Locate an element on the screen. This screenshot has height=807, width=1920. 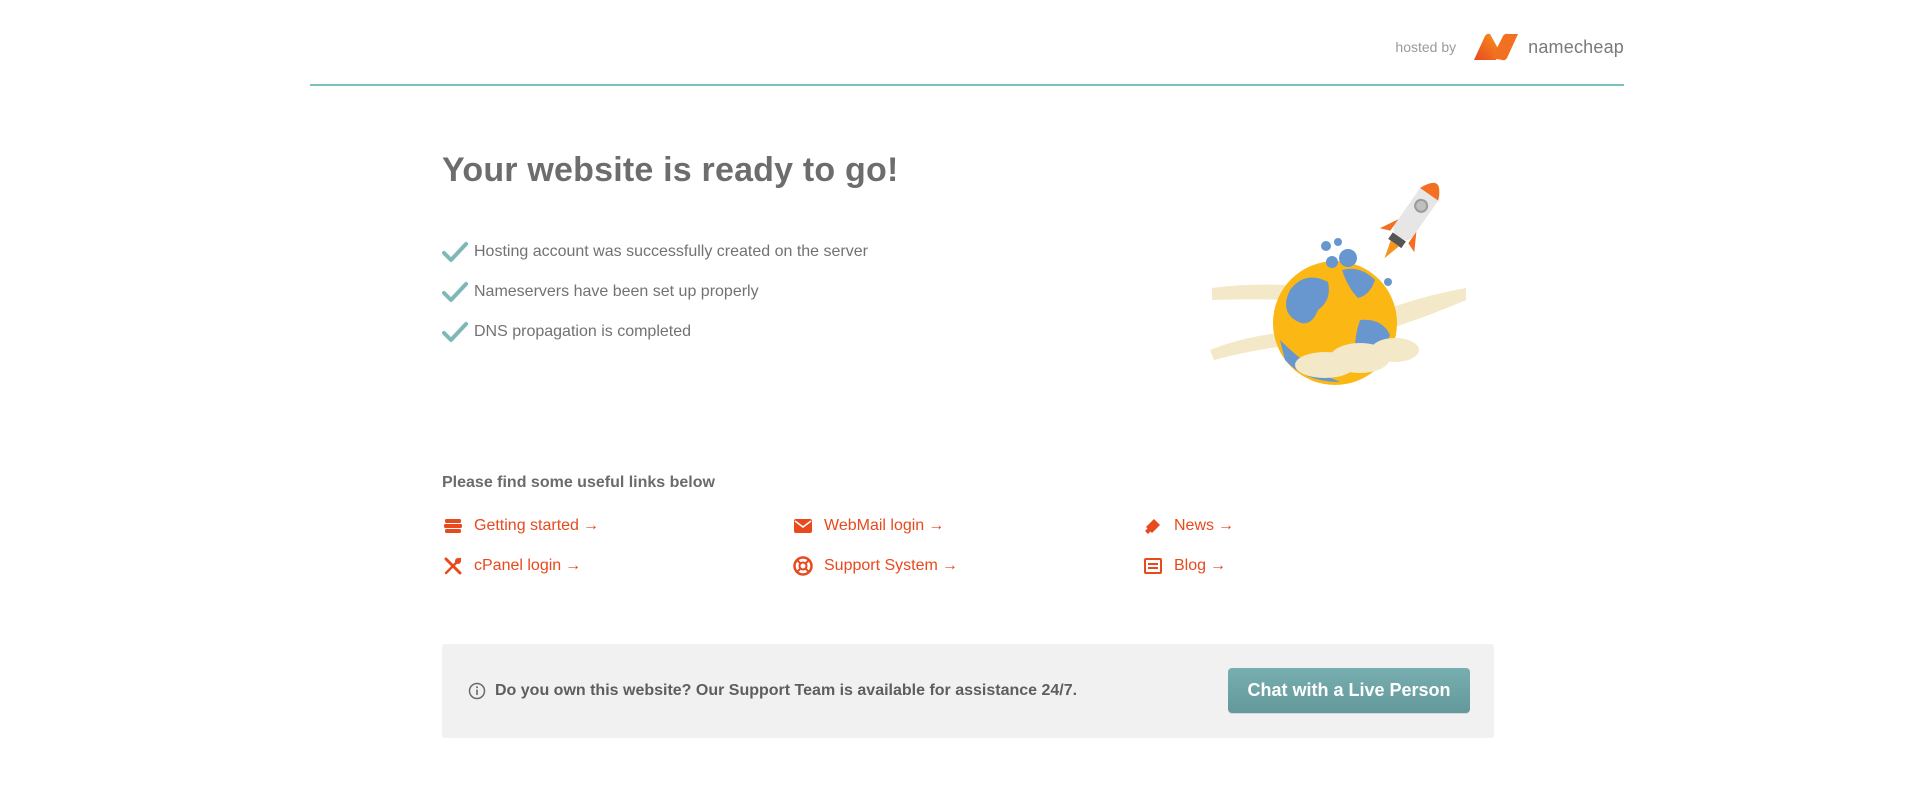
mail-icon is located at coordinates (803, 526).